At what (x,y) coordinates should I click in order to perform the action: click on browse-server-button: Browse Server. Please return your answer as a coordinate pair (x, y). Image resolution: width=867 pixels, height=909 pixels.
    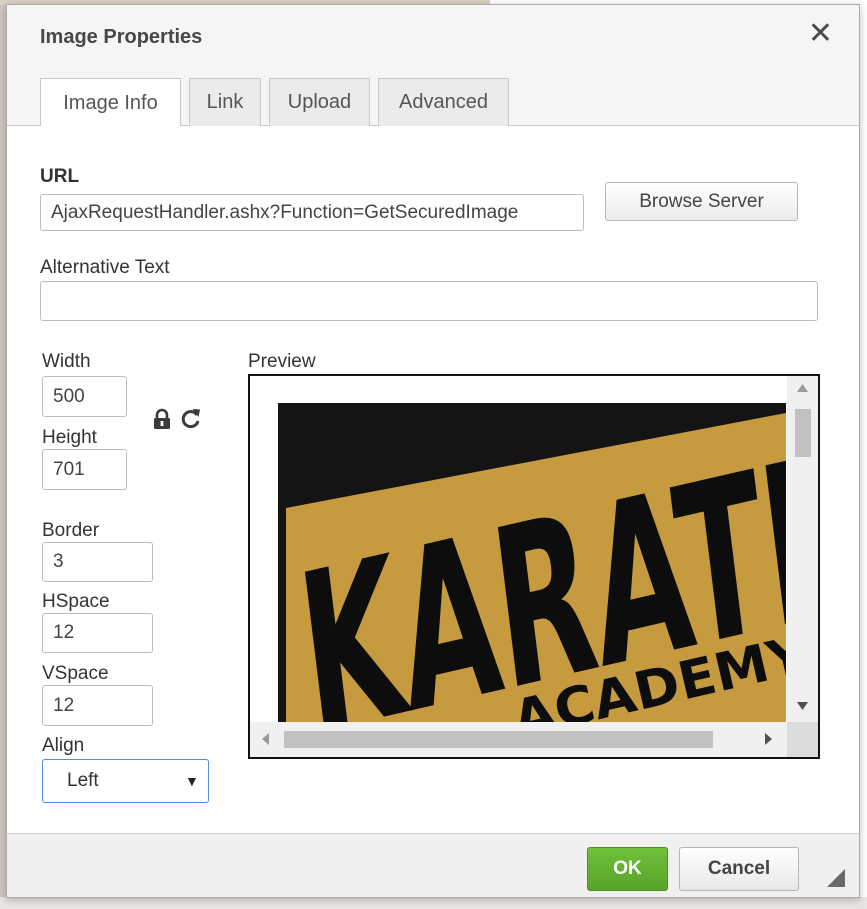
    Looking at the image, I should click on (701, 201).